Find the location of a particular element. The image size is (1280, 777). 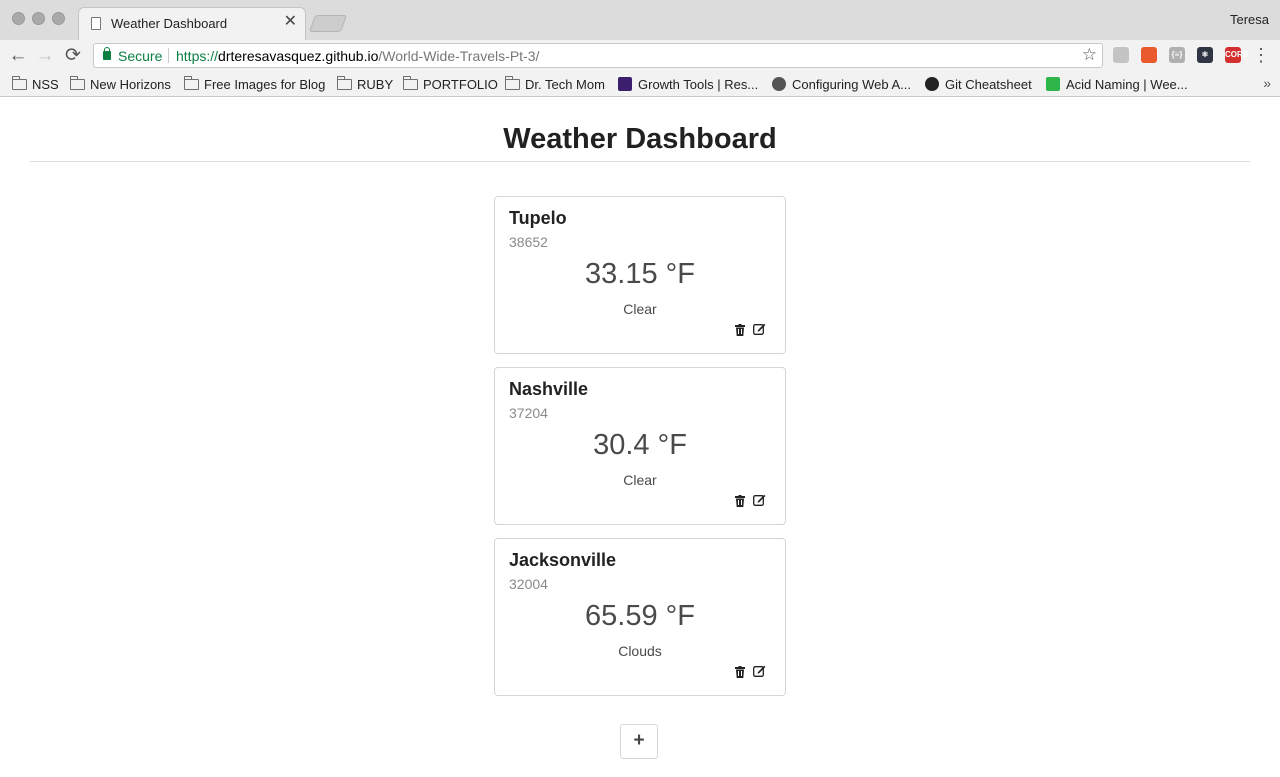

bookmark-item: RUBY is located at coordinates (365, 84).